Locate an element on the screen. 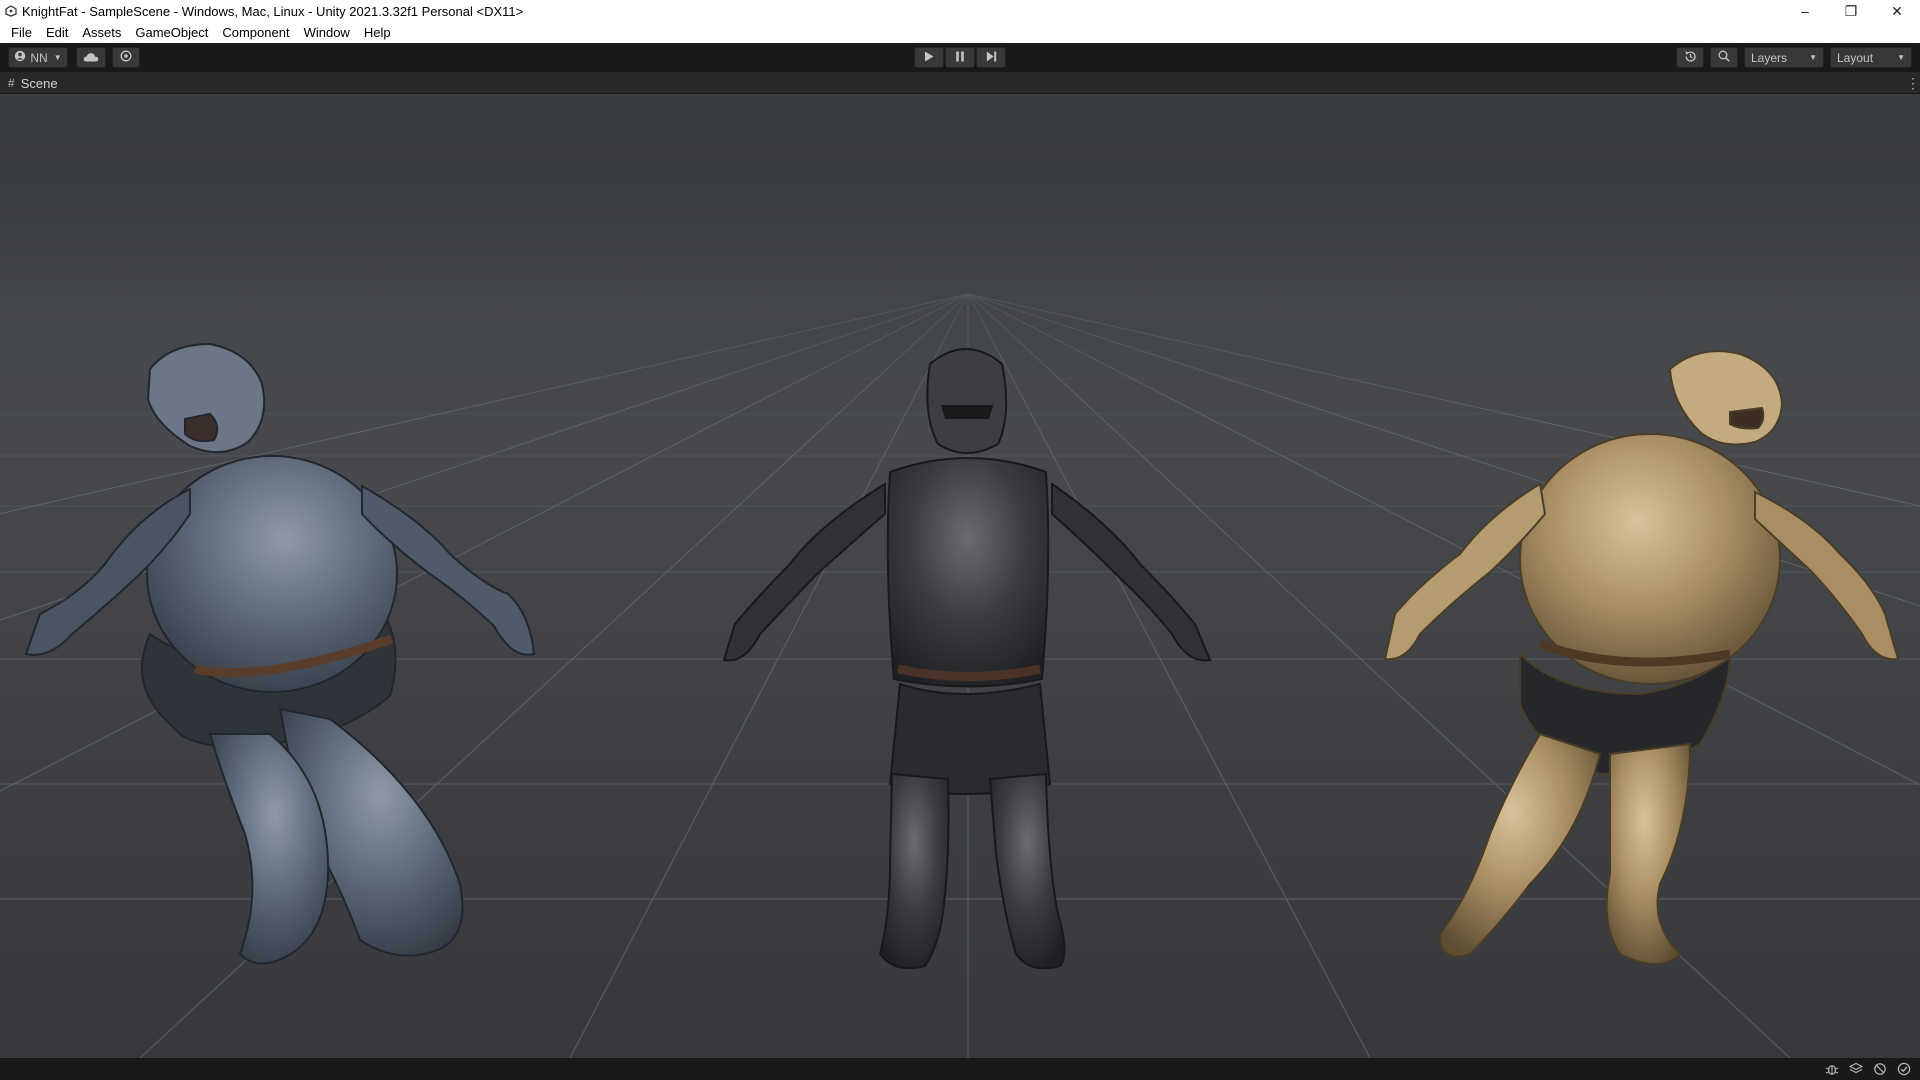  menu-help: Help is located at coordinates (377, 32).